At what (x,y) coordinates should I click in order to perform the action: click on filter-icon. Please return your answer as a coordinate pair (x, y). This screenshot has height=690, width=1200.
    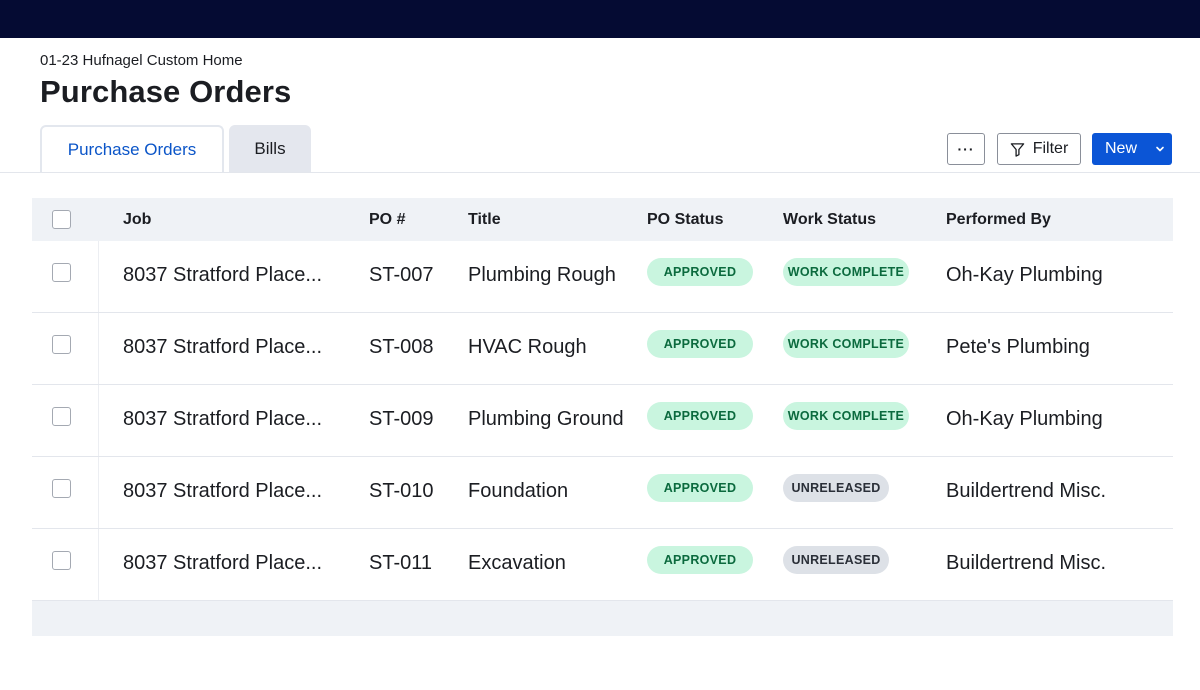
    Looking at the image, I should click on (1017, 149).